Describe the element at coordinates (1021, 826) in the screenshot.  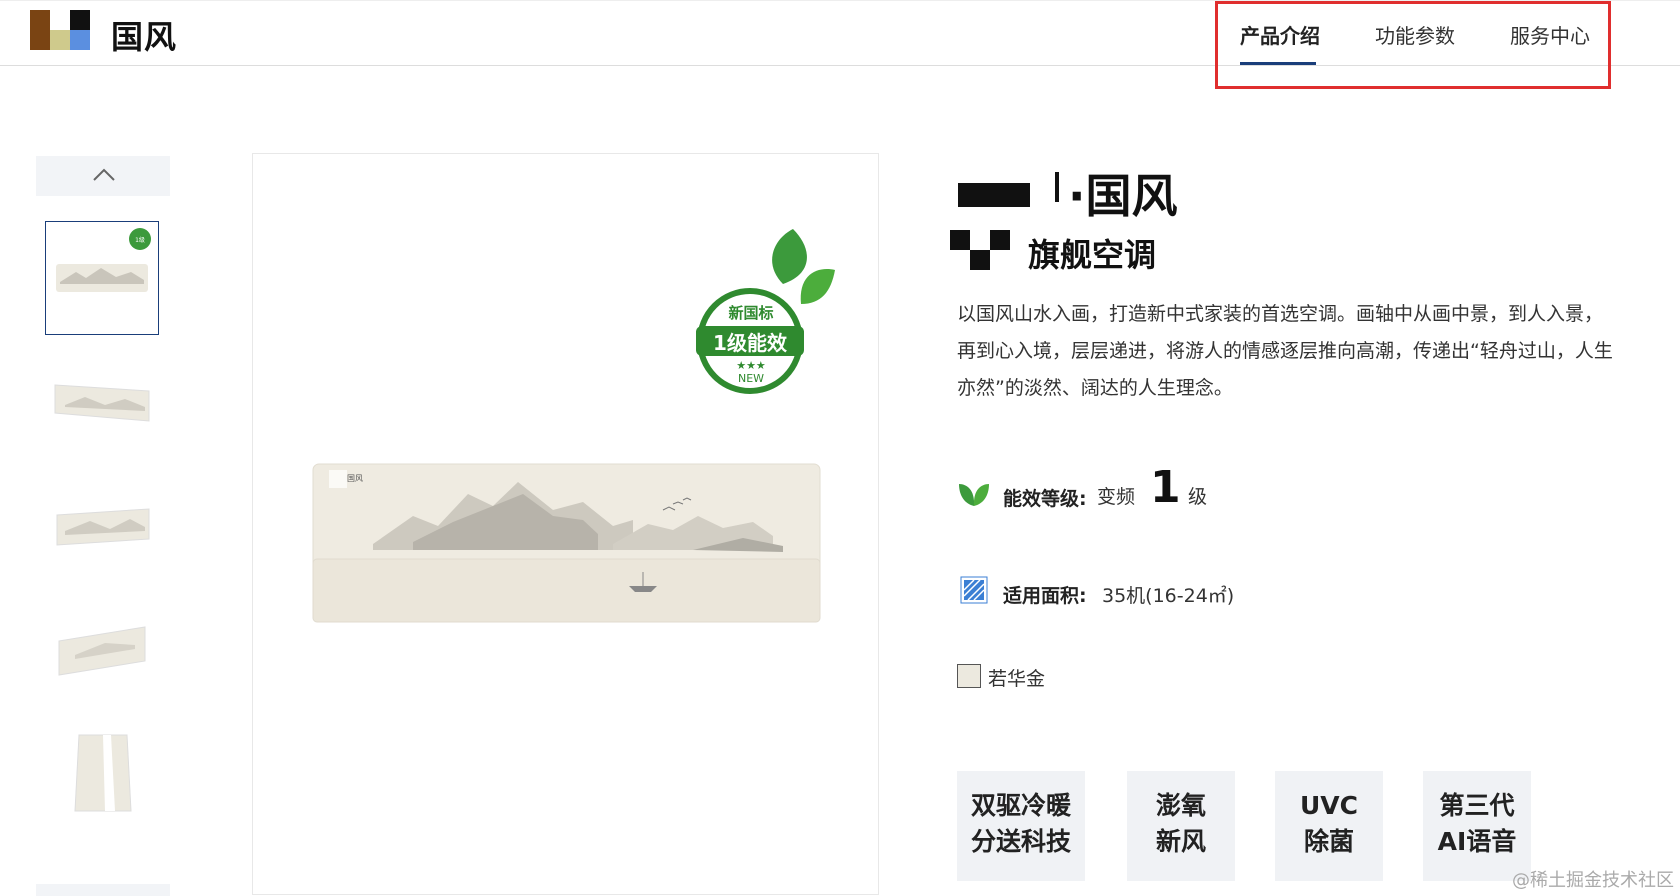
I see `feature-dual-drive: 双驱冷暖 分送科技` at that location.